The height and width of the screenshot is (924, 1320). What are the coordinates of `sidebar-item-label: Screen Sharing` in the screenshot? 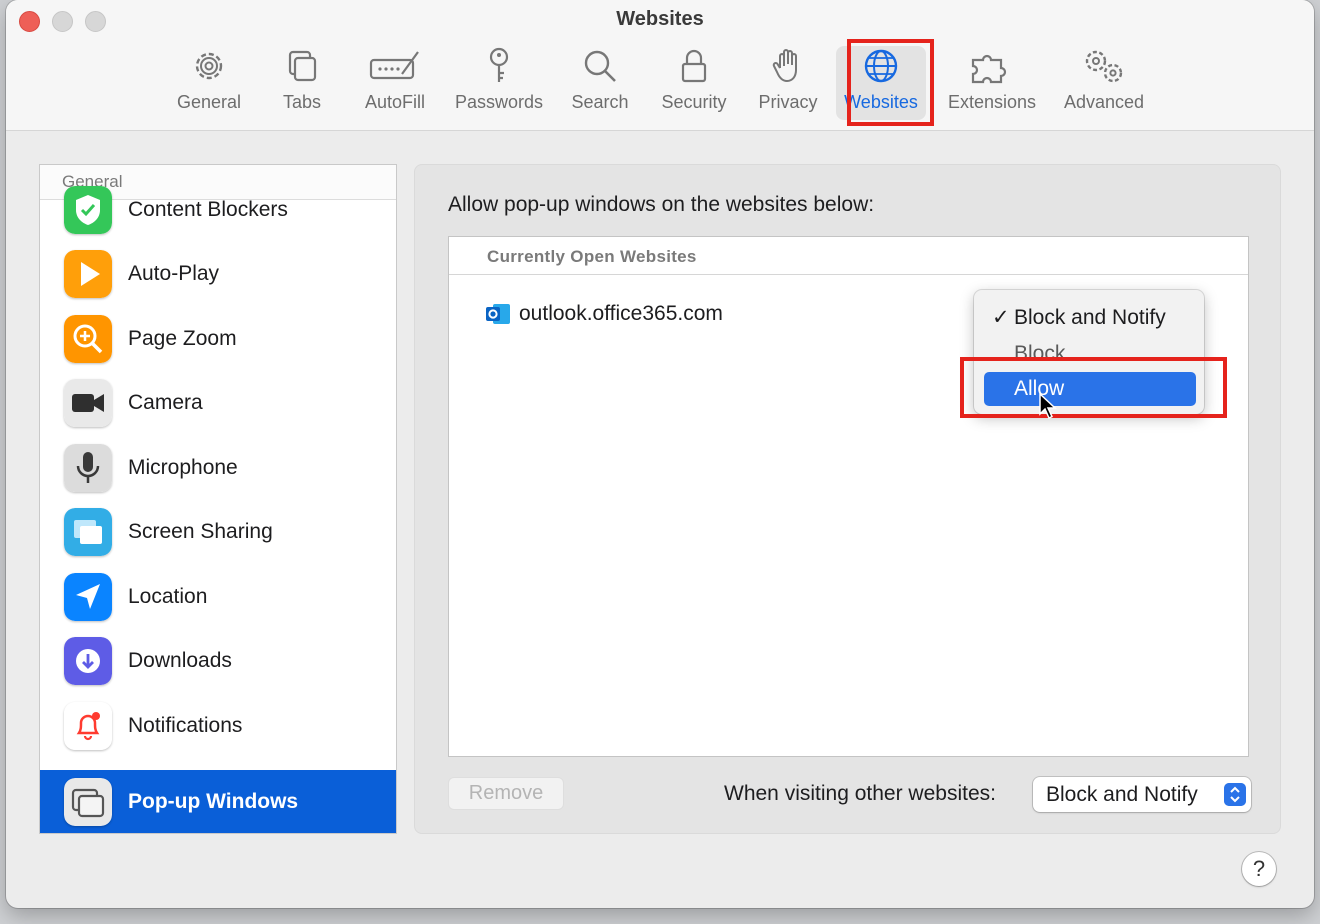 It's located at (200, 531).